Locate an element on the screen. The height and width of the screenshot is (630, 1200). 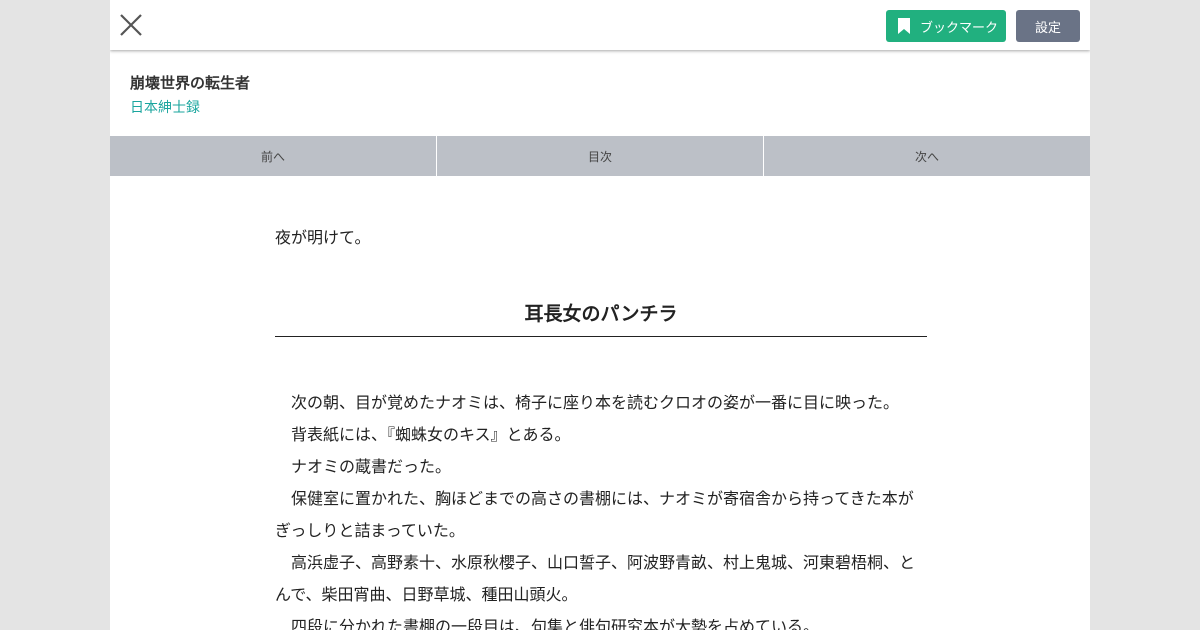
close-icon is located at coordinates (131, 25).